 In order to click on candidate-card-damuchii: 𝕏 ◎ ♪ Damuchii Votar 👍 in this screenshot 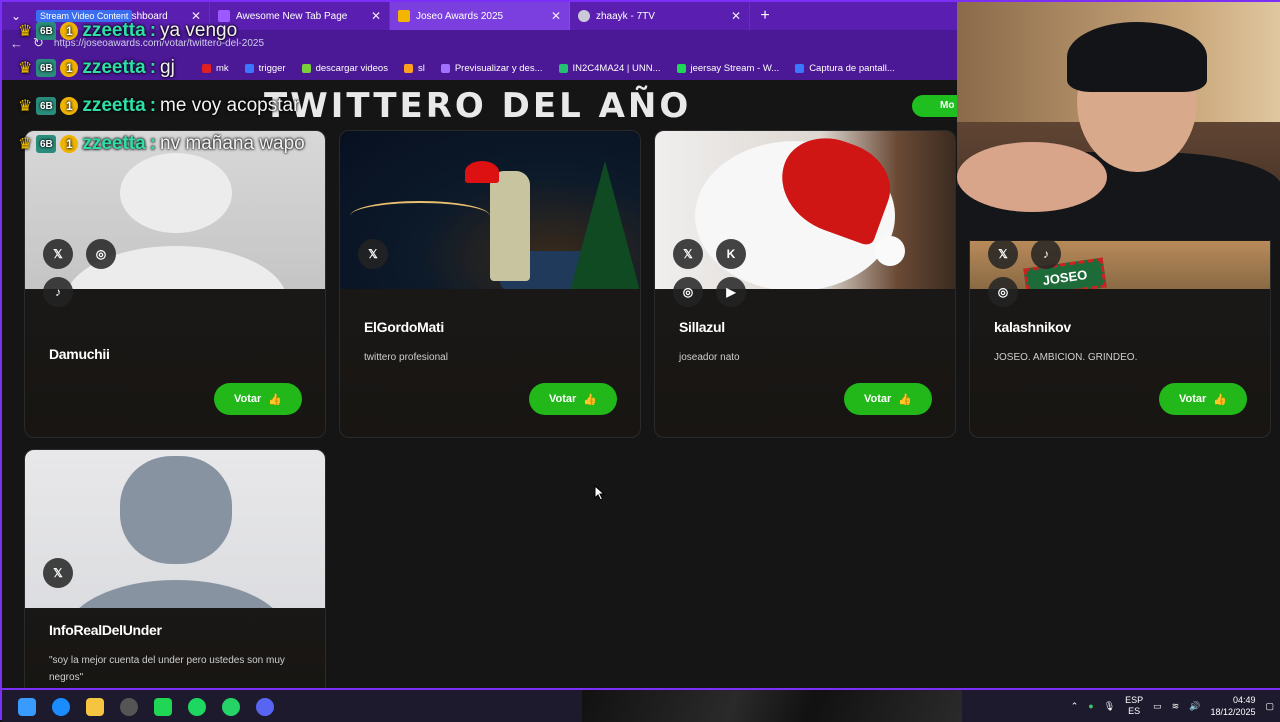, I will do `click(175, 284)`.